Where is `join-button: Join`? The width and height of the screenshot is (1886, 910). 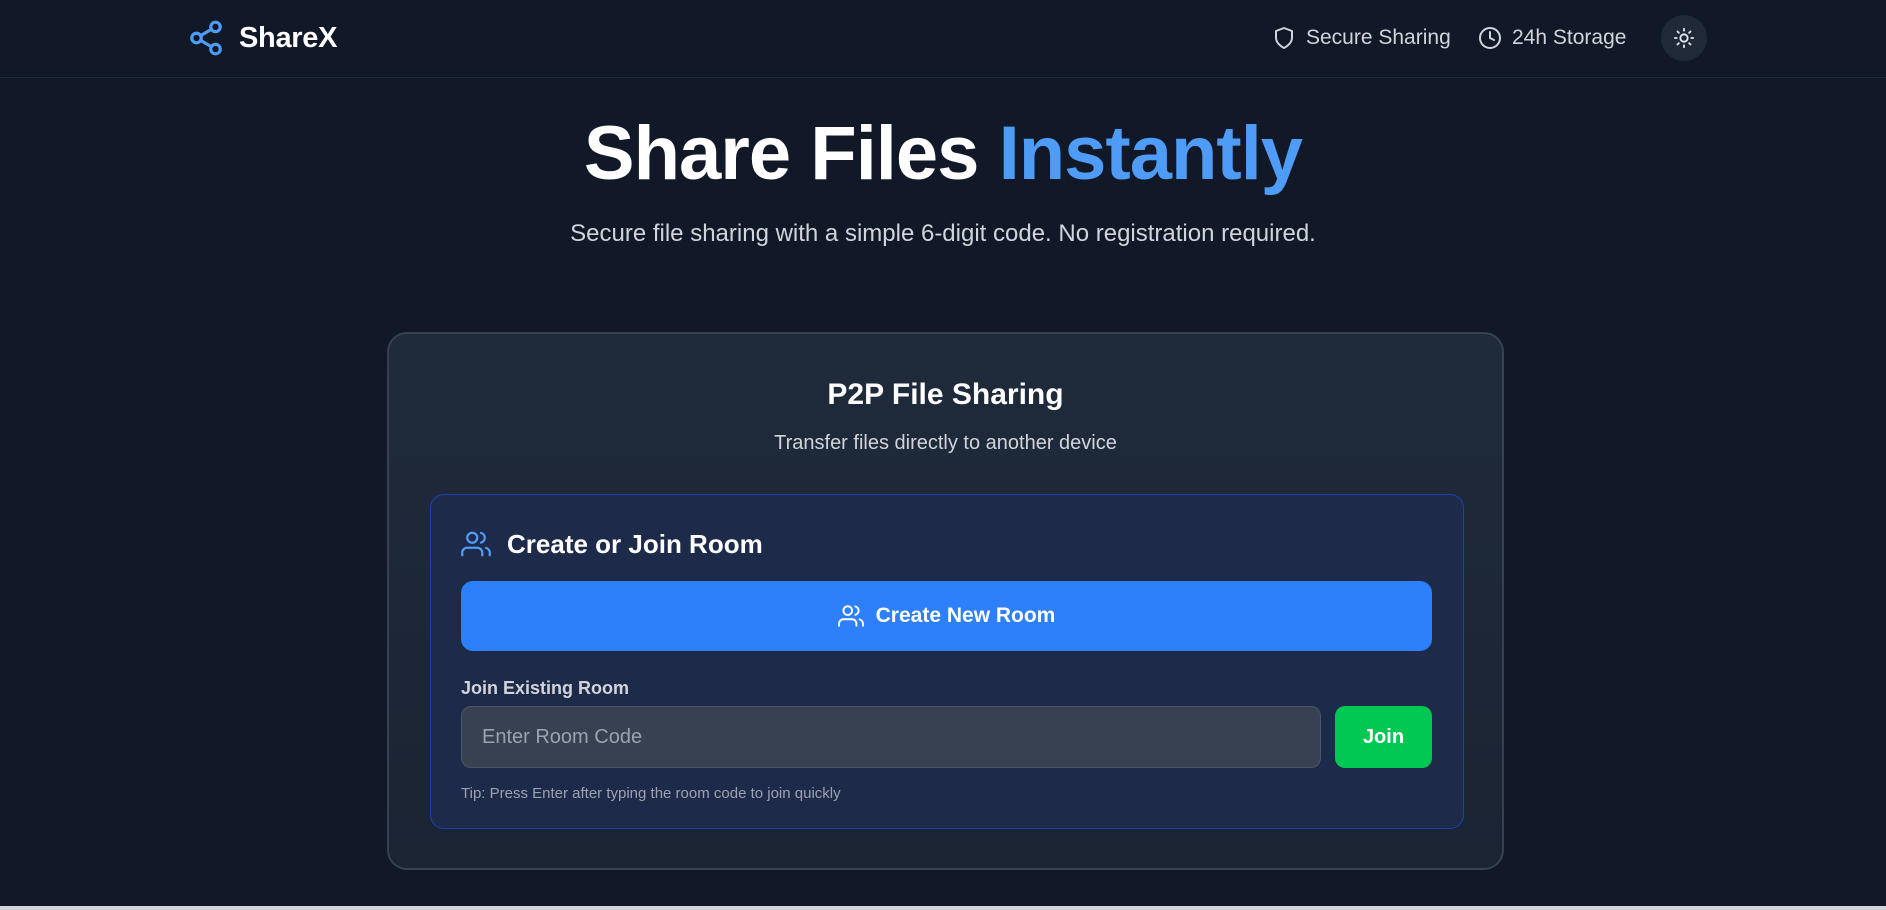 join-button: Join is located at coordinates (1383, 737).